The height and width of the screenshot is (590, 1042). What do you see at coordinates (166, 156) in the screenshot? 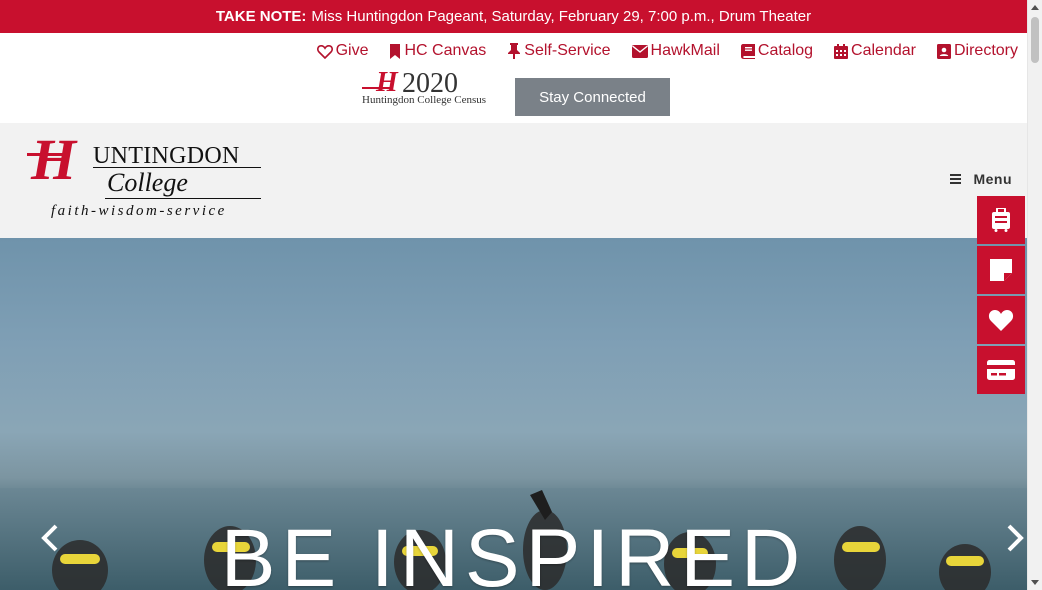
I see `logo-wordmark: UNTINGDON` at bounding box center [166, 156].